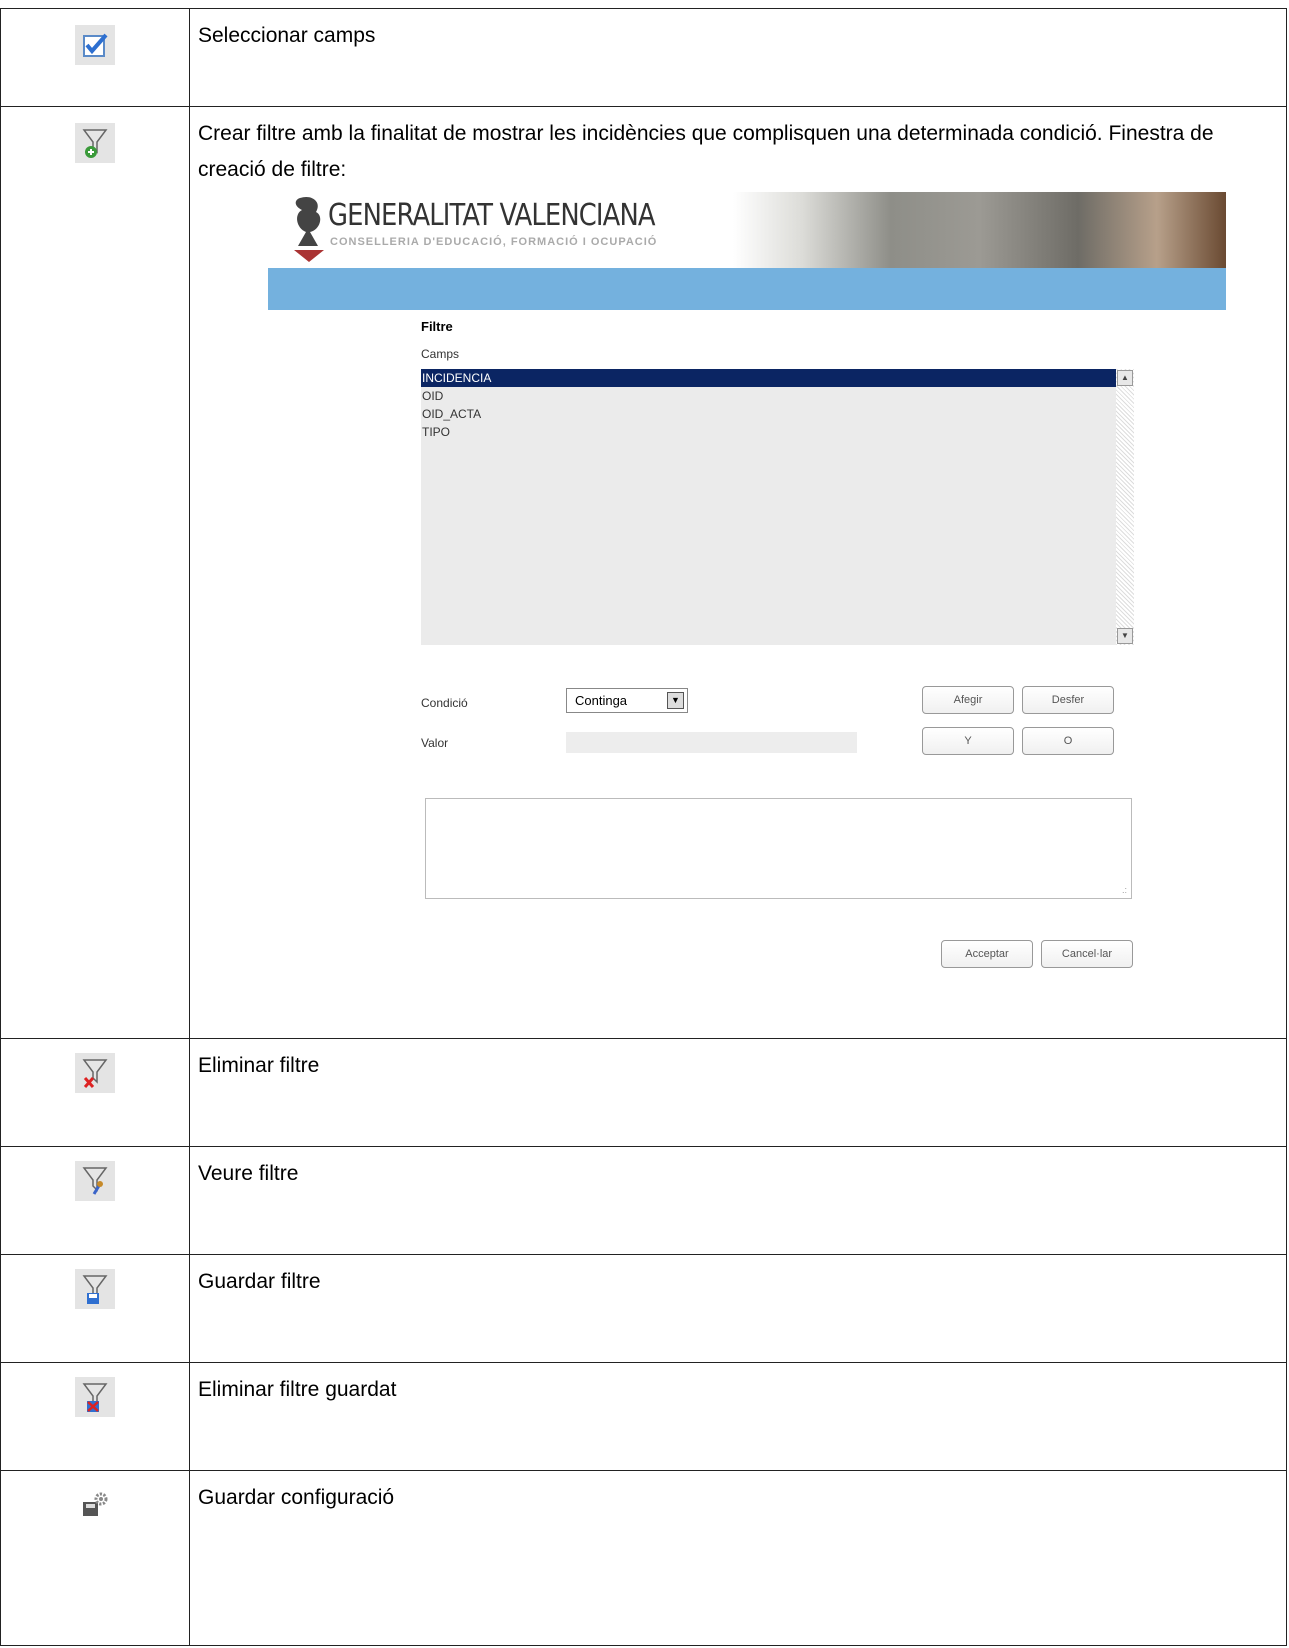 The image size is (1289, 1648). Describe the element at coordinates (1068, 700) in the screenshot. I see `undo-button: Desfer` at that location.